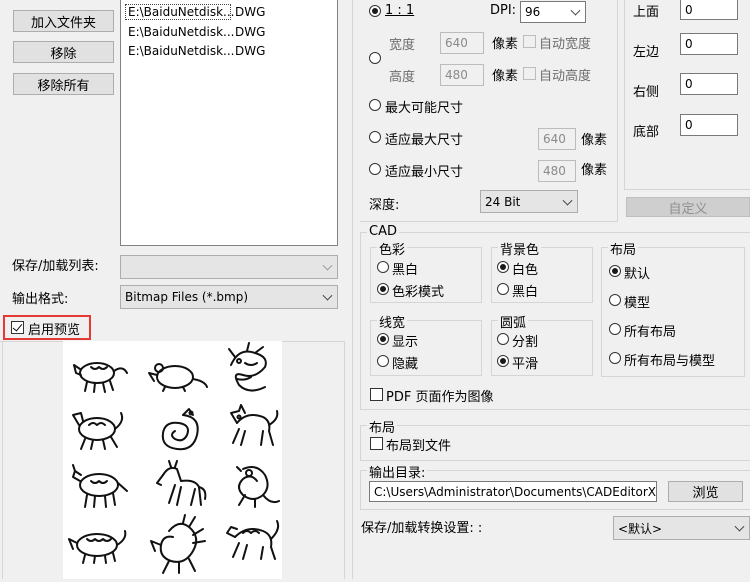 Image resolution: width=750 pixels, height=582 pixels. Describe the element at coordinates (384, 205) in the screenshot. I see `depth-label: 深度:` at that location.